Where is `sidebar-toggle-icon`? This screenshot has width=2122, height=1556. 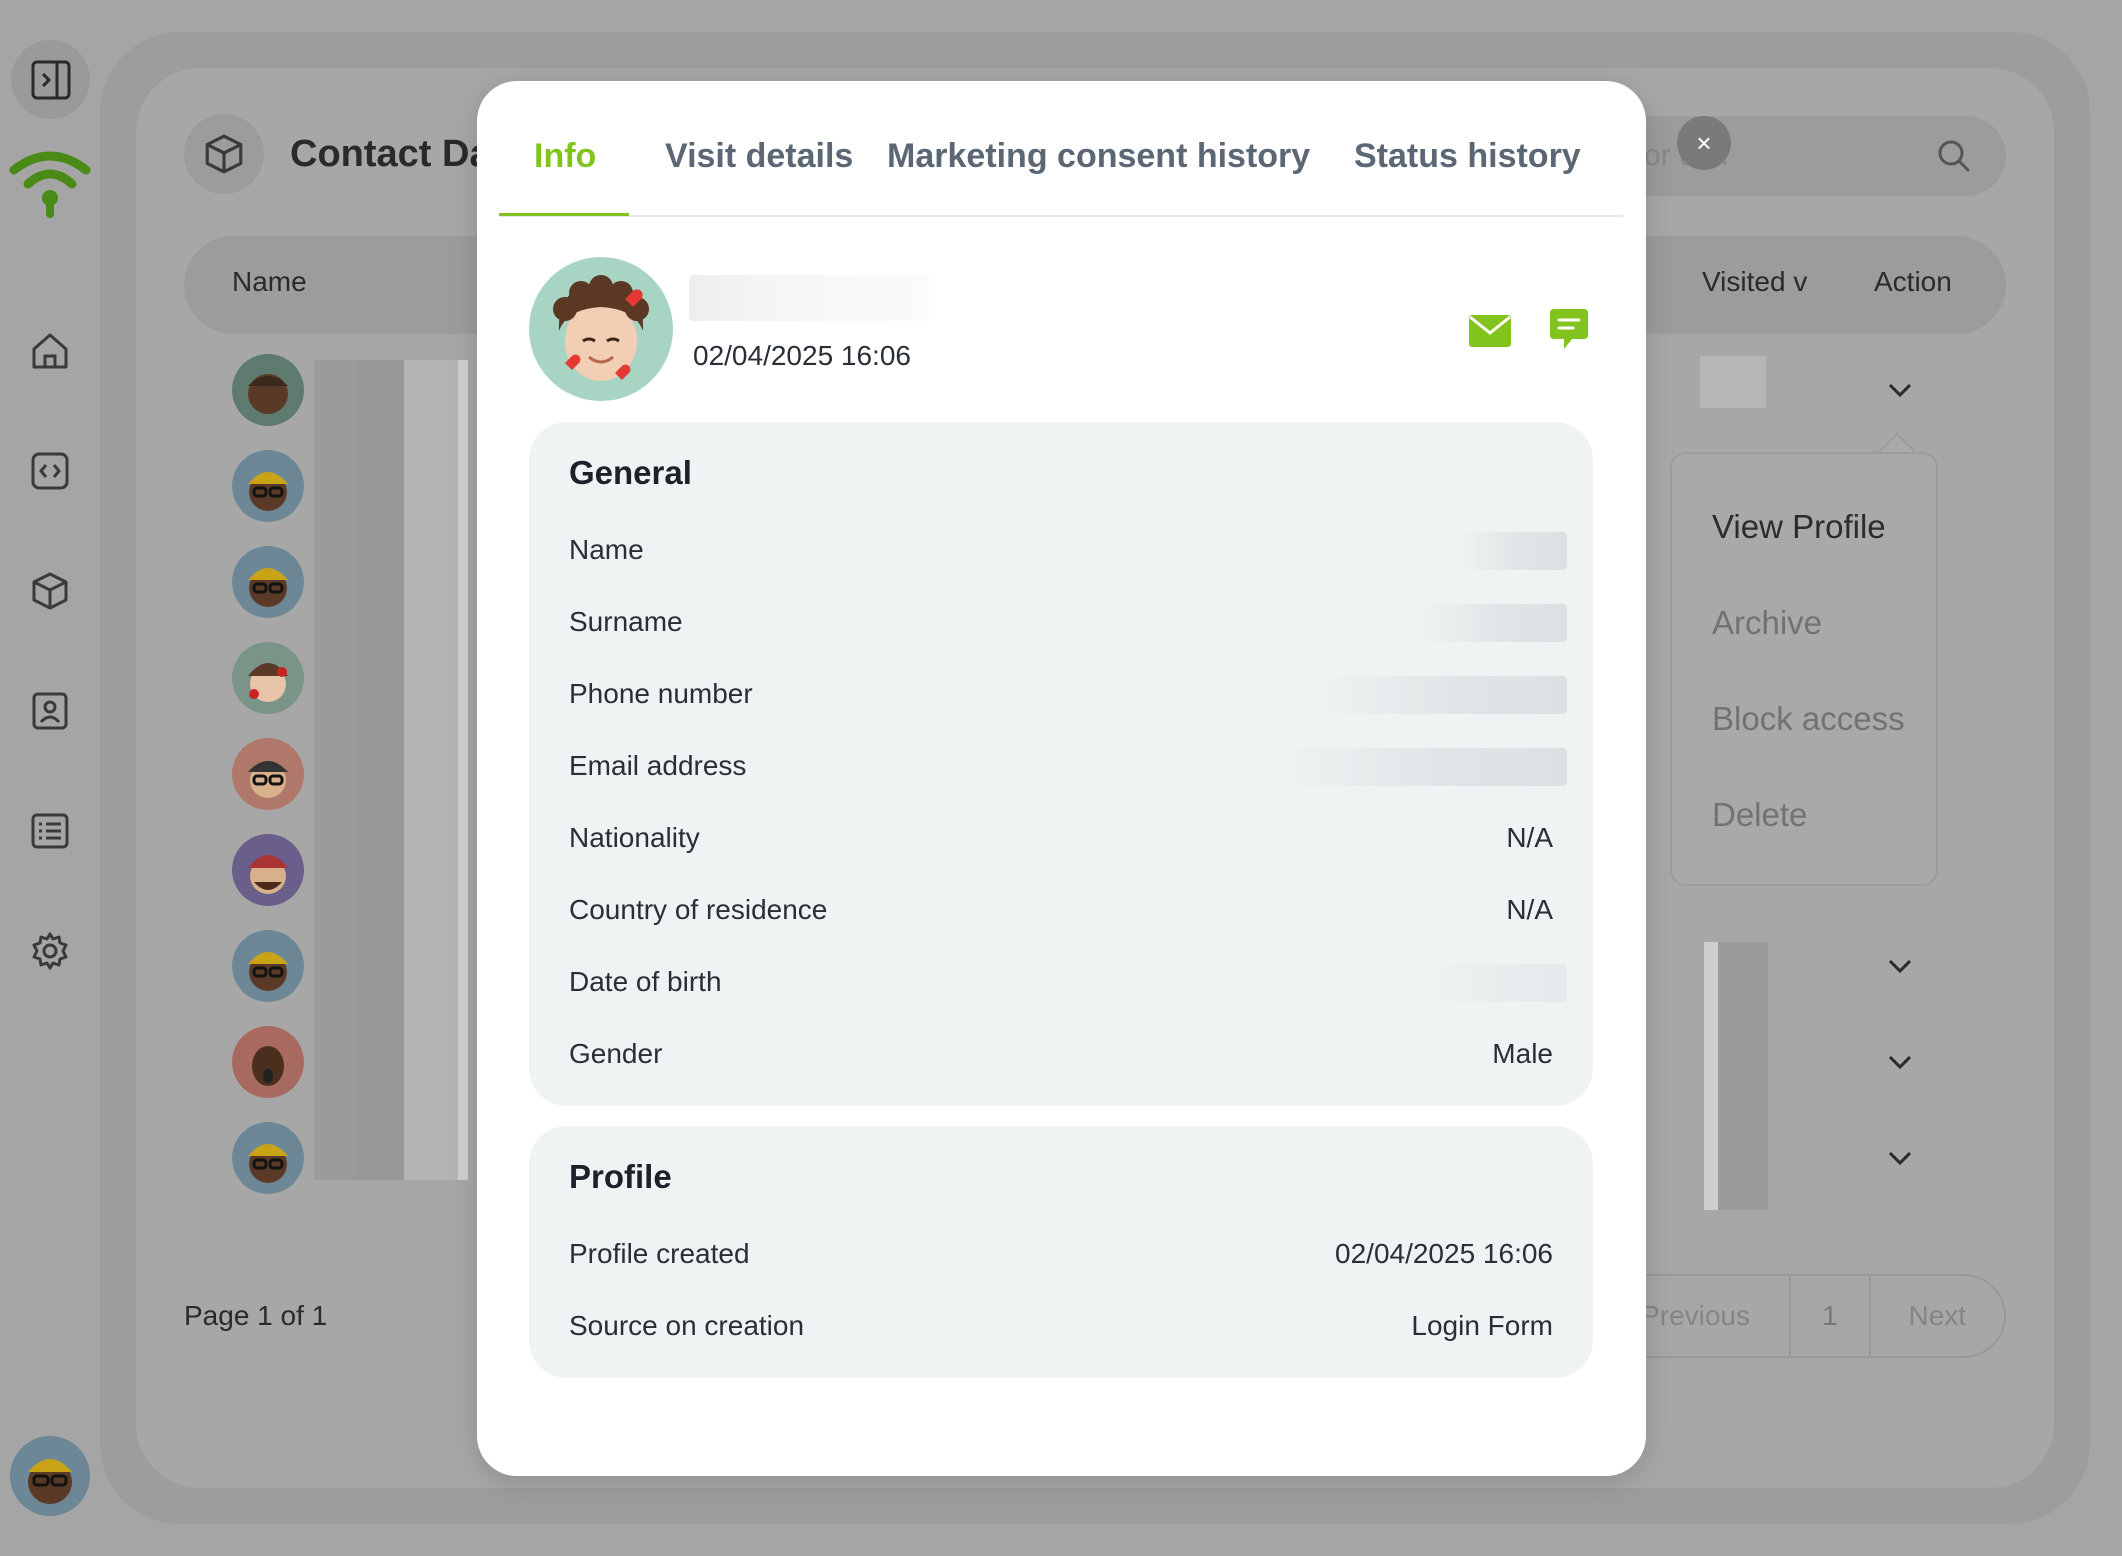
sidebar-toggle-icon is located at coordinates (50, 79).